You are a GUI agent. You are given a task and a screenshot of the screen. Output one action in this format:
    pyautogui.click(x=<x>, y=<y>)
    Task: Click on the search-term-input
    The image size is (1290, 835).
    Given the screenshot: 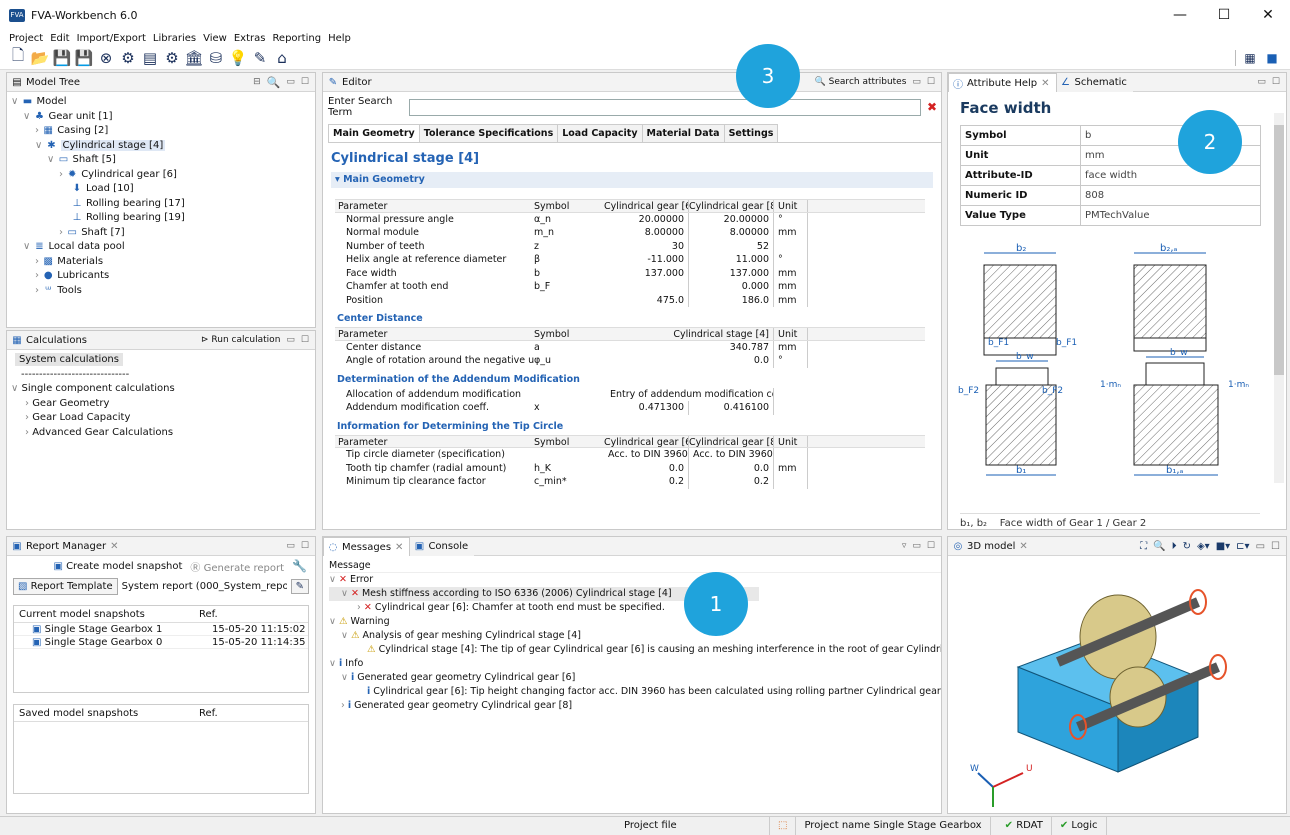 What is the action you would take?
    pyautogui.click(x=665, y=107)
    